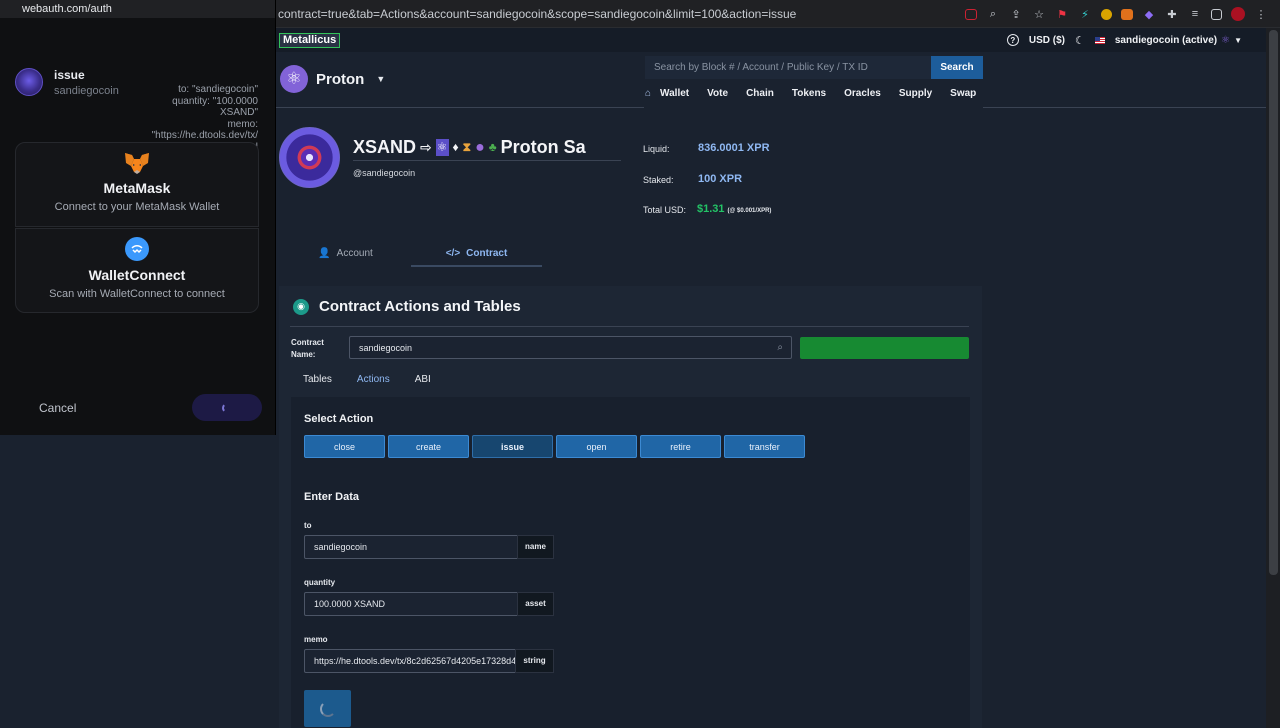 This screenshot has width=1280, height=728. What do you see at coordinates (1195, 14) in the screenshot?
I see `reading-list-icon: ≡` at bounding box center [1195, 14].